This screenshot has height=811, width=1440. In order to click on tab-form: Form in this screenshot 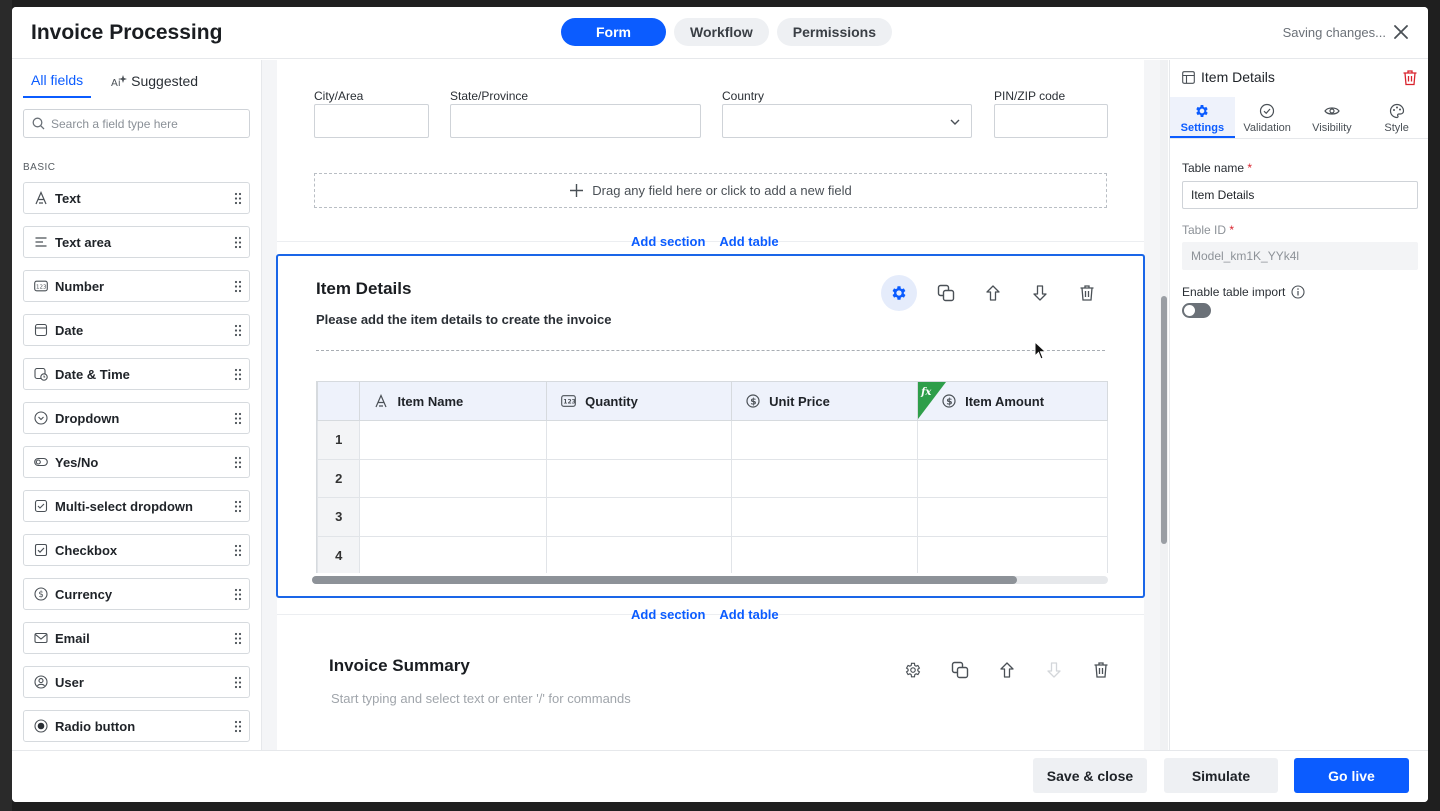, I will do `click(613, 32)`.